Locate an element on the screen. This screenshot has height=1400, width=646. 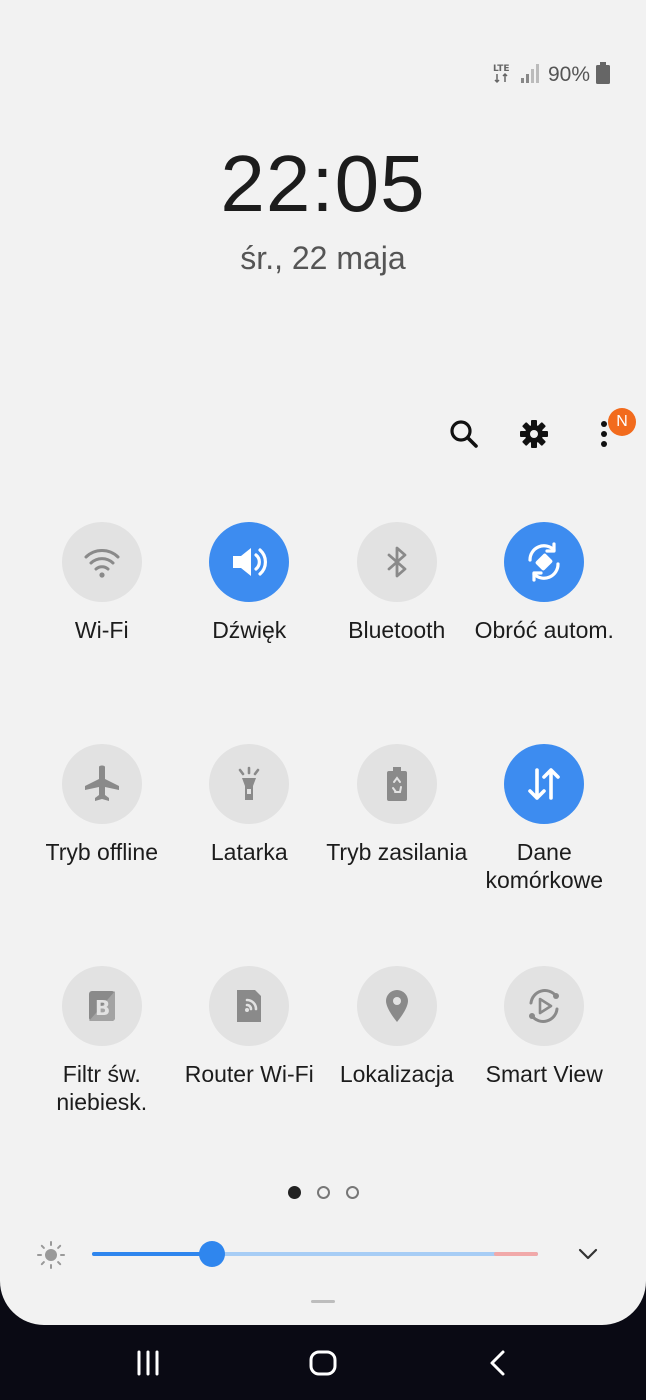
search-button is located at coordinates (464, 434).